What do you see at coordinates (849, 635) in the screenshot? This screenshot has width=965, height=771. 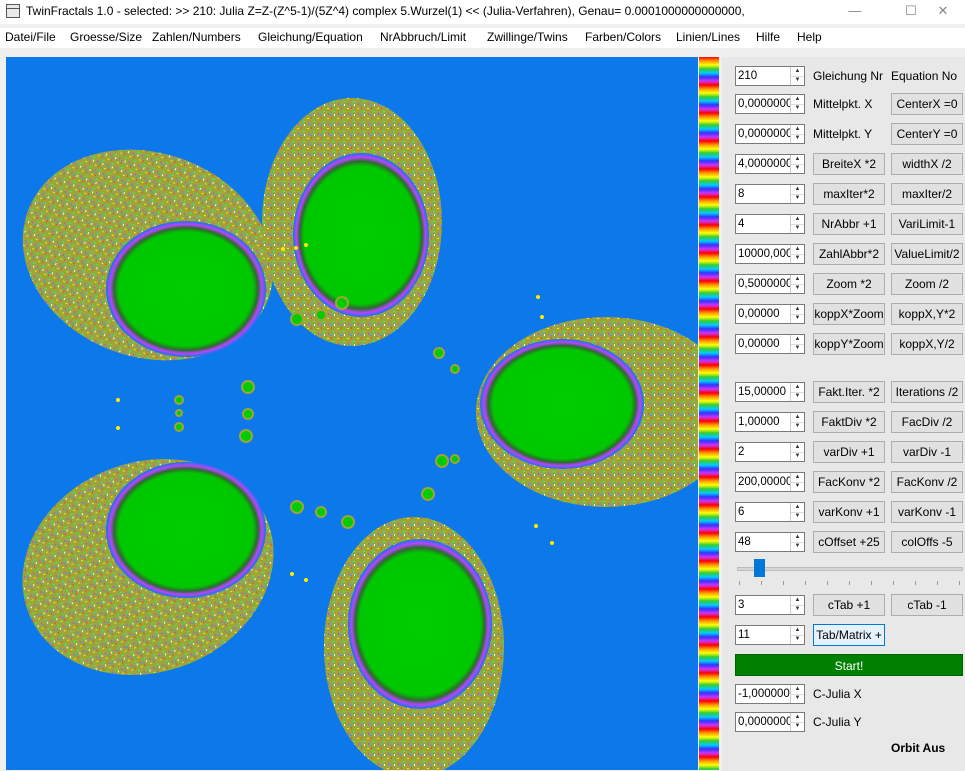 I see `tab-matrix-plus-button: Tab/Matrix +` at bounding box center [849, 635].